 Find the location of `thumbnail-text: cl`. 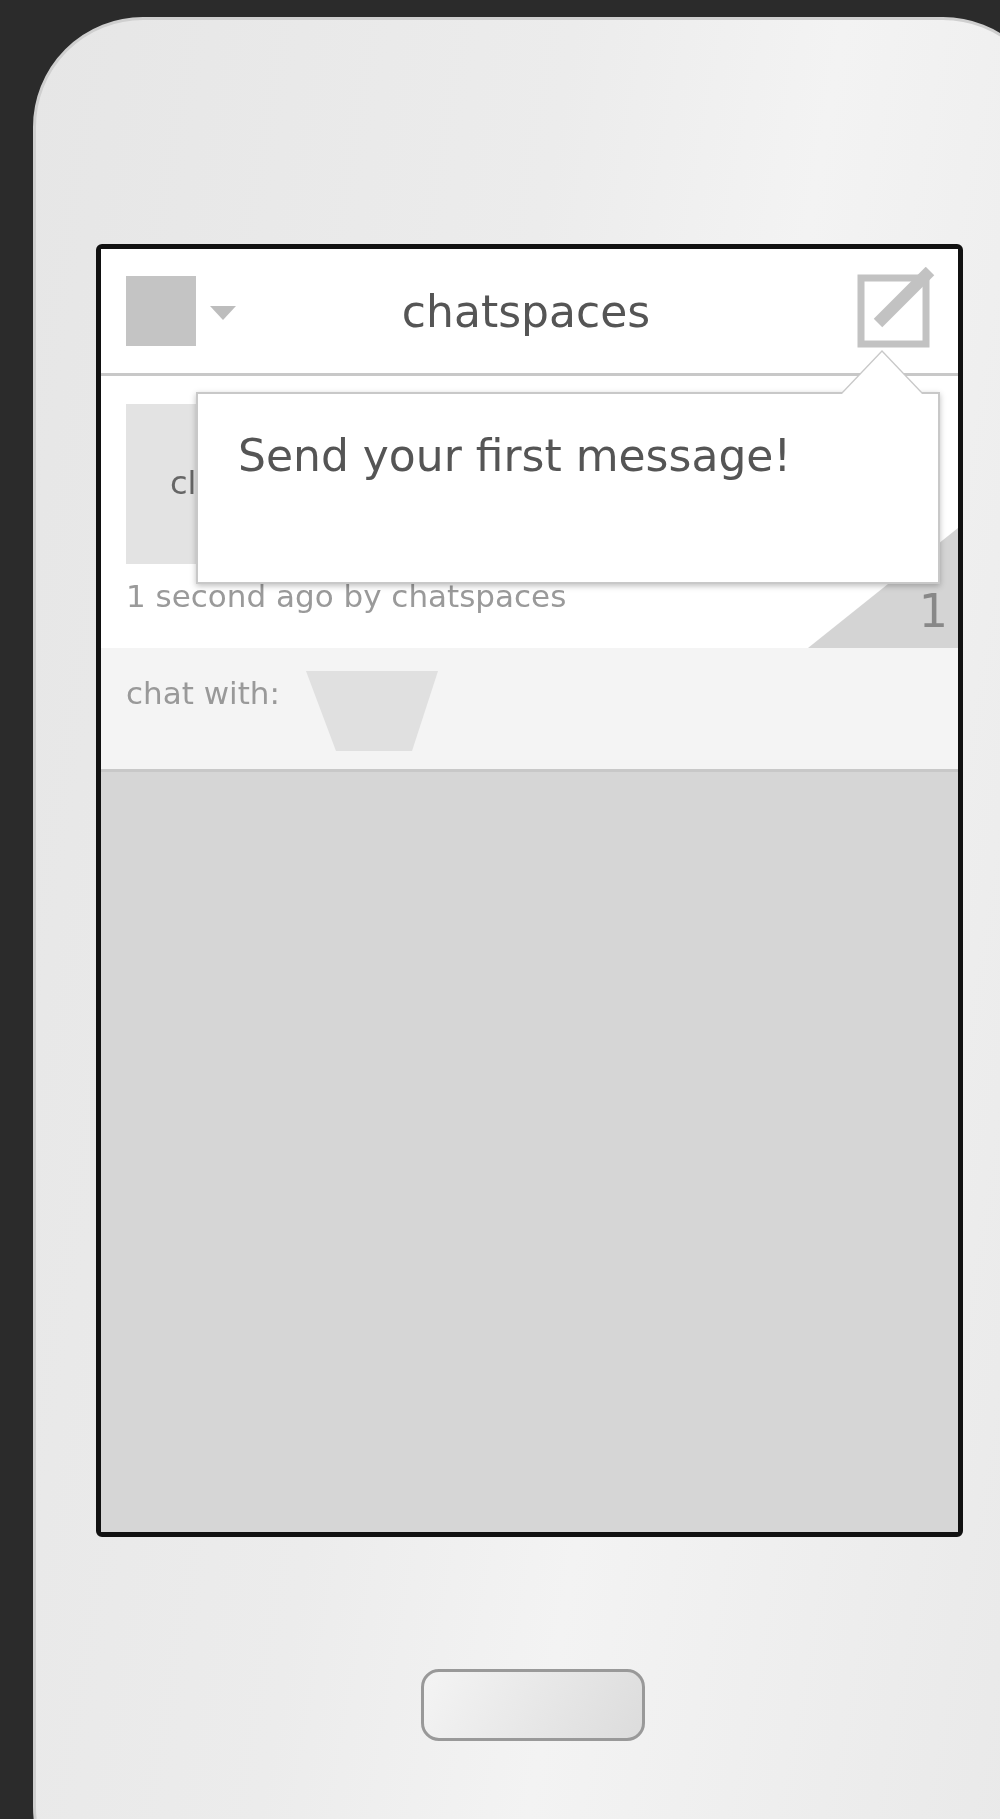

thumbnail-text: cl is located at coordinates (183, 483).